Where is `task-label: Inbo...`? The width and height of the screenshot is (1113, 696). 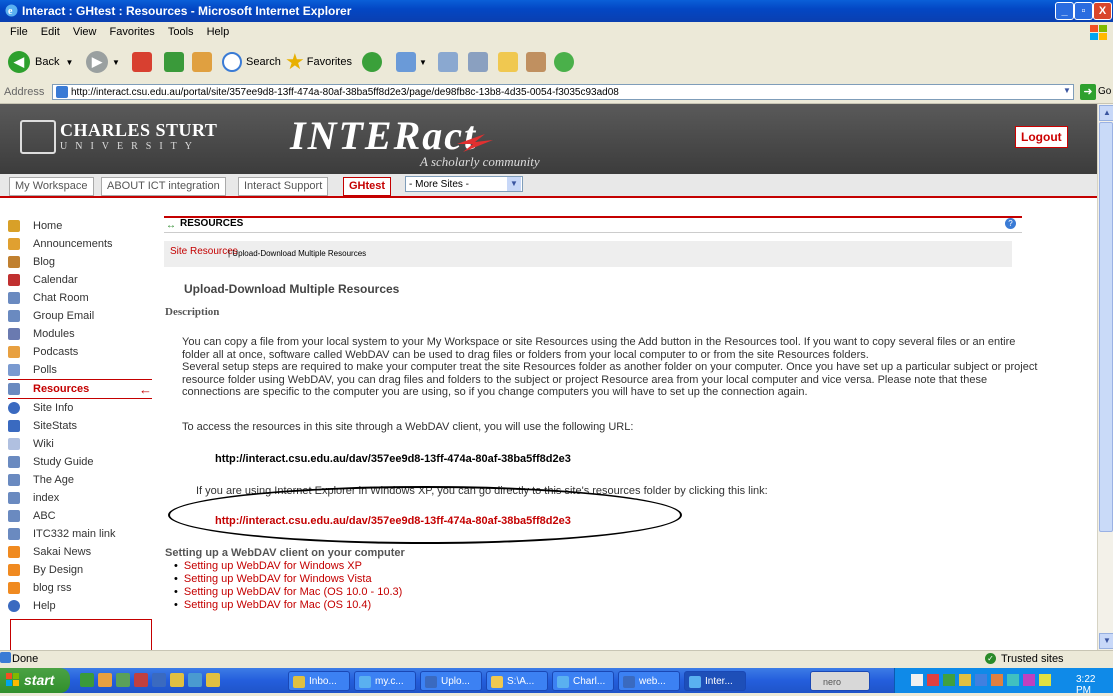 task-label: Inbo... is located at coordinates (323, 681).